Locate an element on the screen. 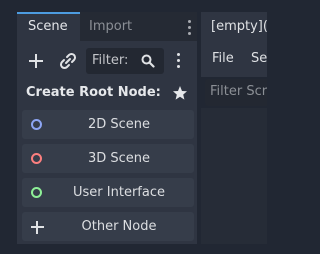 This screenshot has width=320, height=254. root-node-3d-scene-button: 3D Scene is located at coordinates (108, 158).